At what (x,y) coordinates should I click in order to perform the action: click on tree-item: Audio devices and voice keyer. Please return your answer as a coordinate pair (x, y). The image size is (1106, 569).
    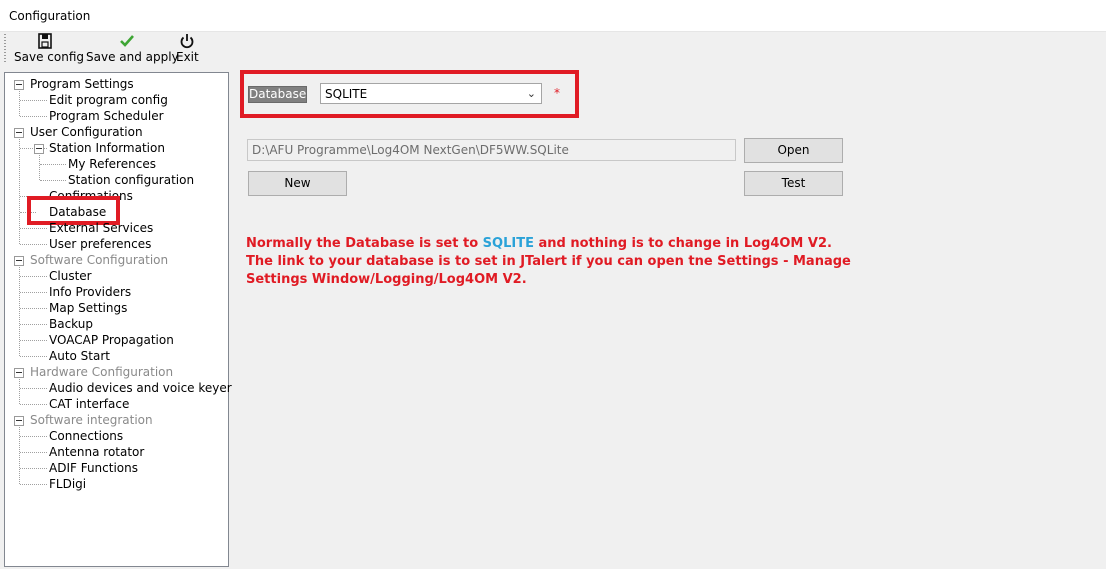
    Looking at the image, I should click on (140, 388).